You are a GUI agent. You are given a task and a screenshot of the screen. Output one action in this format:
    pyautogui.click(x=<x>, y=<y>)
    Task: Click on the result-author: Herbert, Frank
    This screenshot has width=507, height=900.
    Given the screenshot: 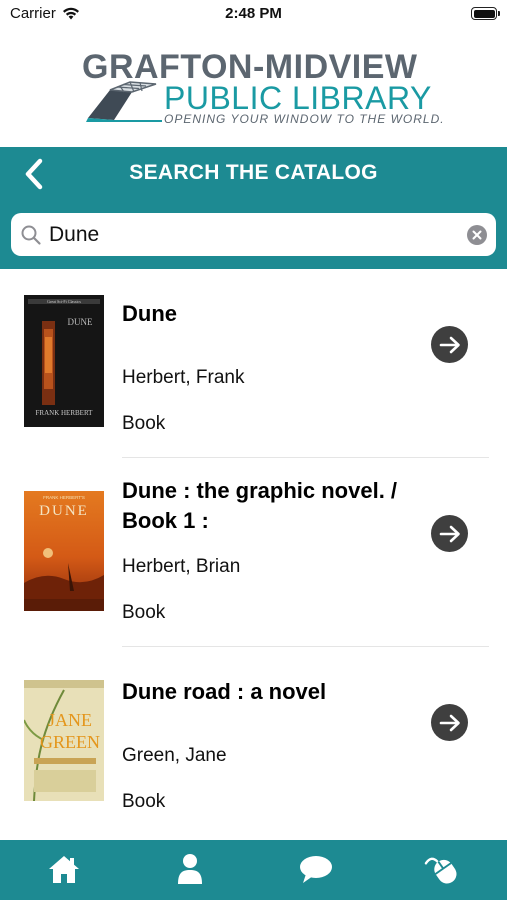 What is the action you would take?
    pyautogui.click(x=183, y=377)
    